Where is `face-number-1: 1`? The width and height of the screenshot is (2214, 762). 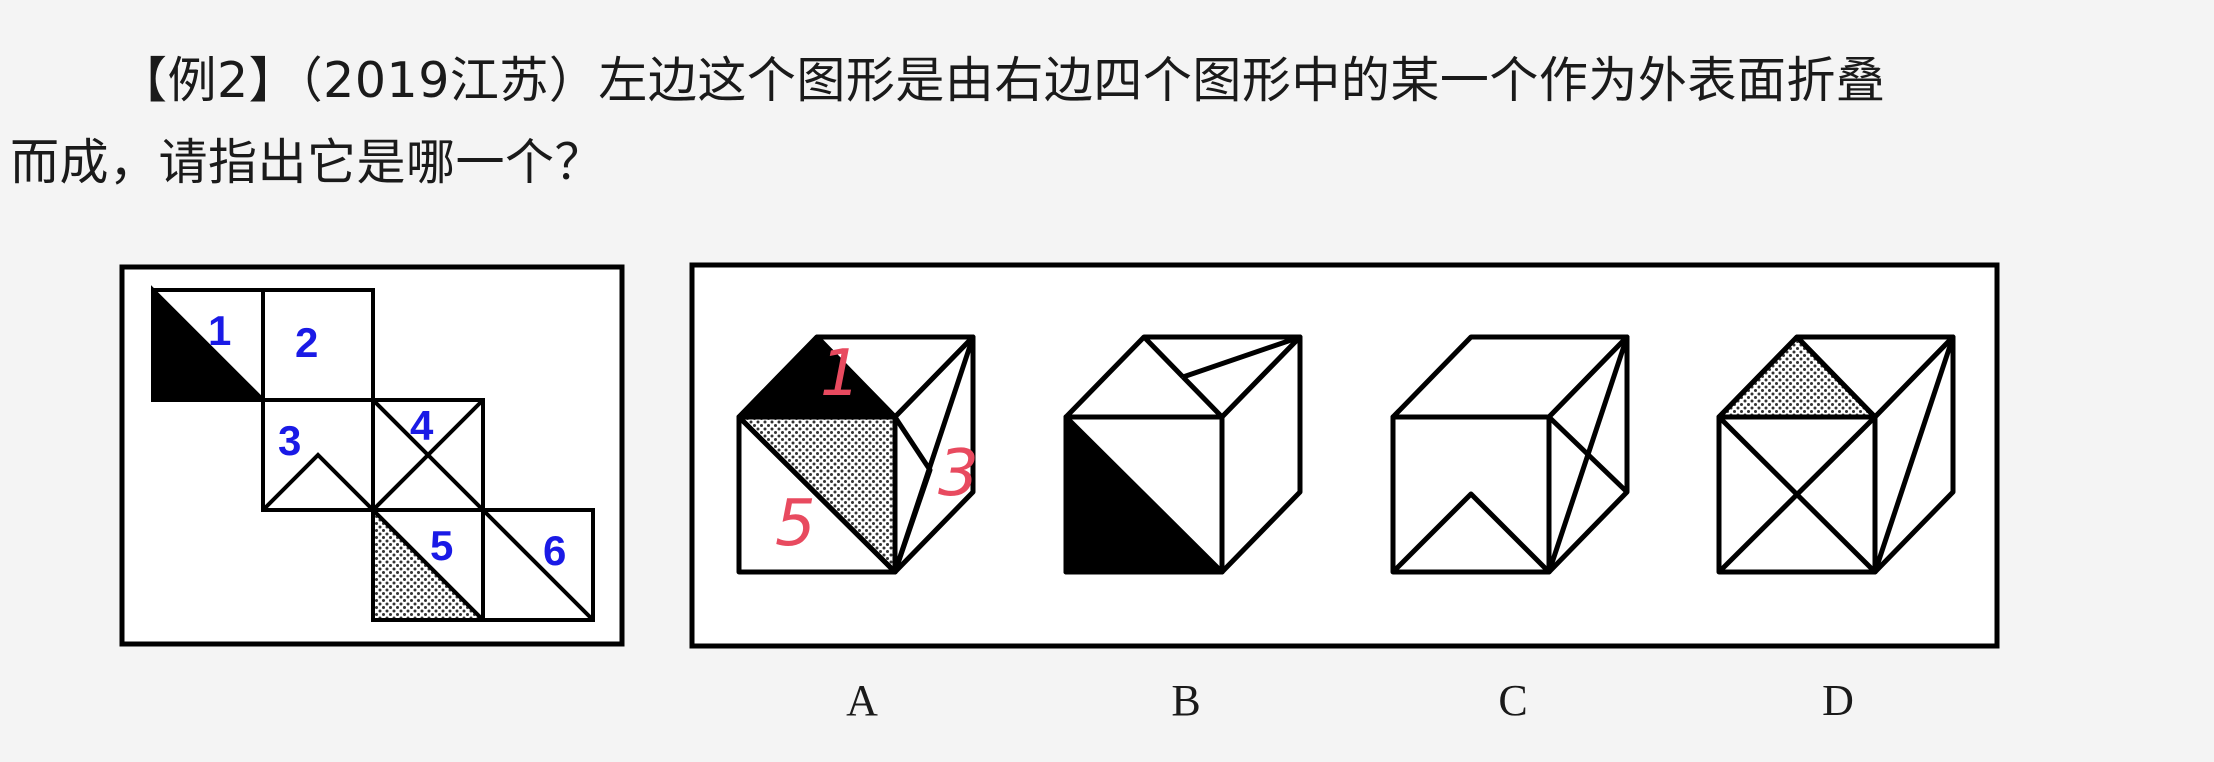
face-number-1: 1 is located at coordinates (219, 330).